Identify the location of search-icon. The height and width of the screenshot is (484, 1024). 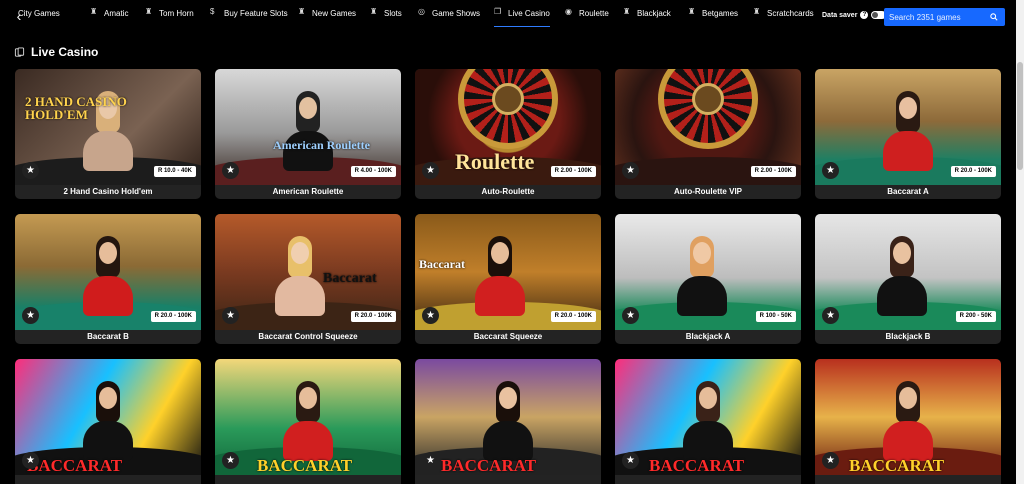
(994, 17).